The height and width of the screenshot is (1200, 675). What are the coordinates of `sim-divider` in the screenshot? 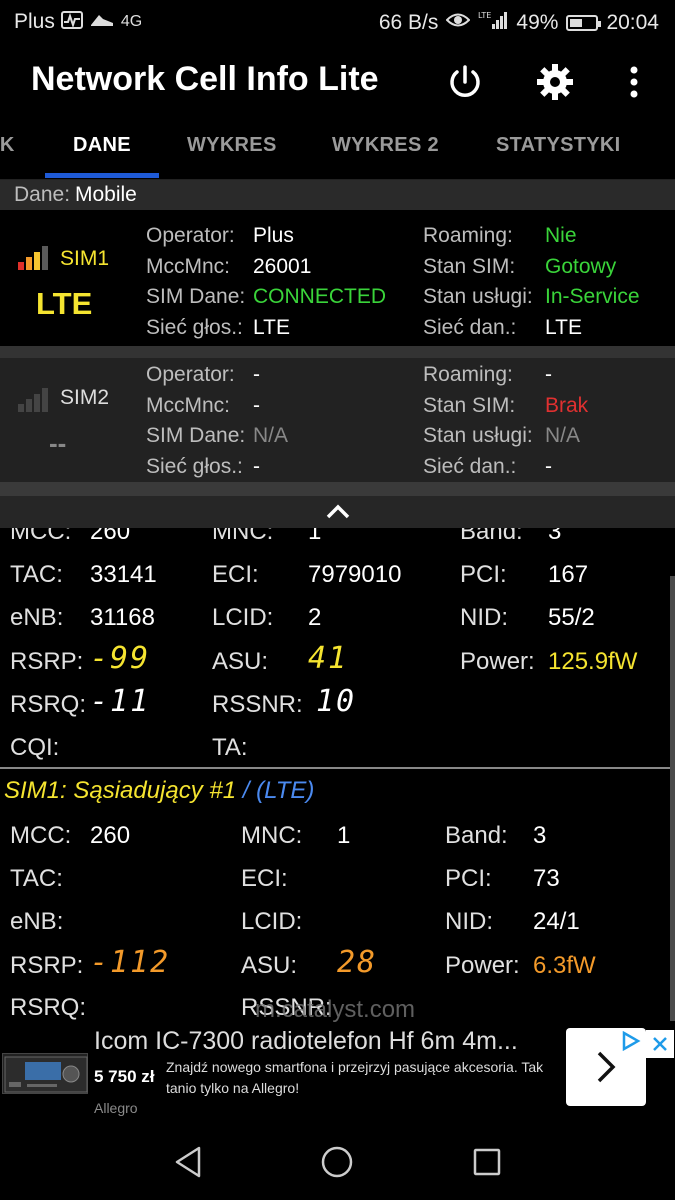 It's located at (337, 352).